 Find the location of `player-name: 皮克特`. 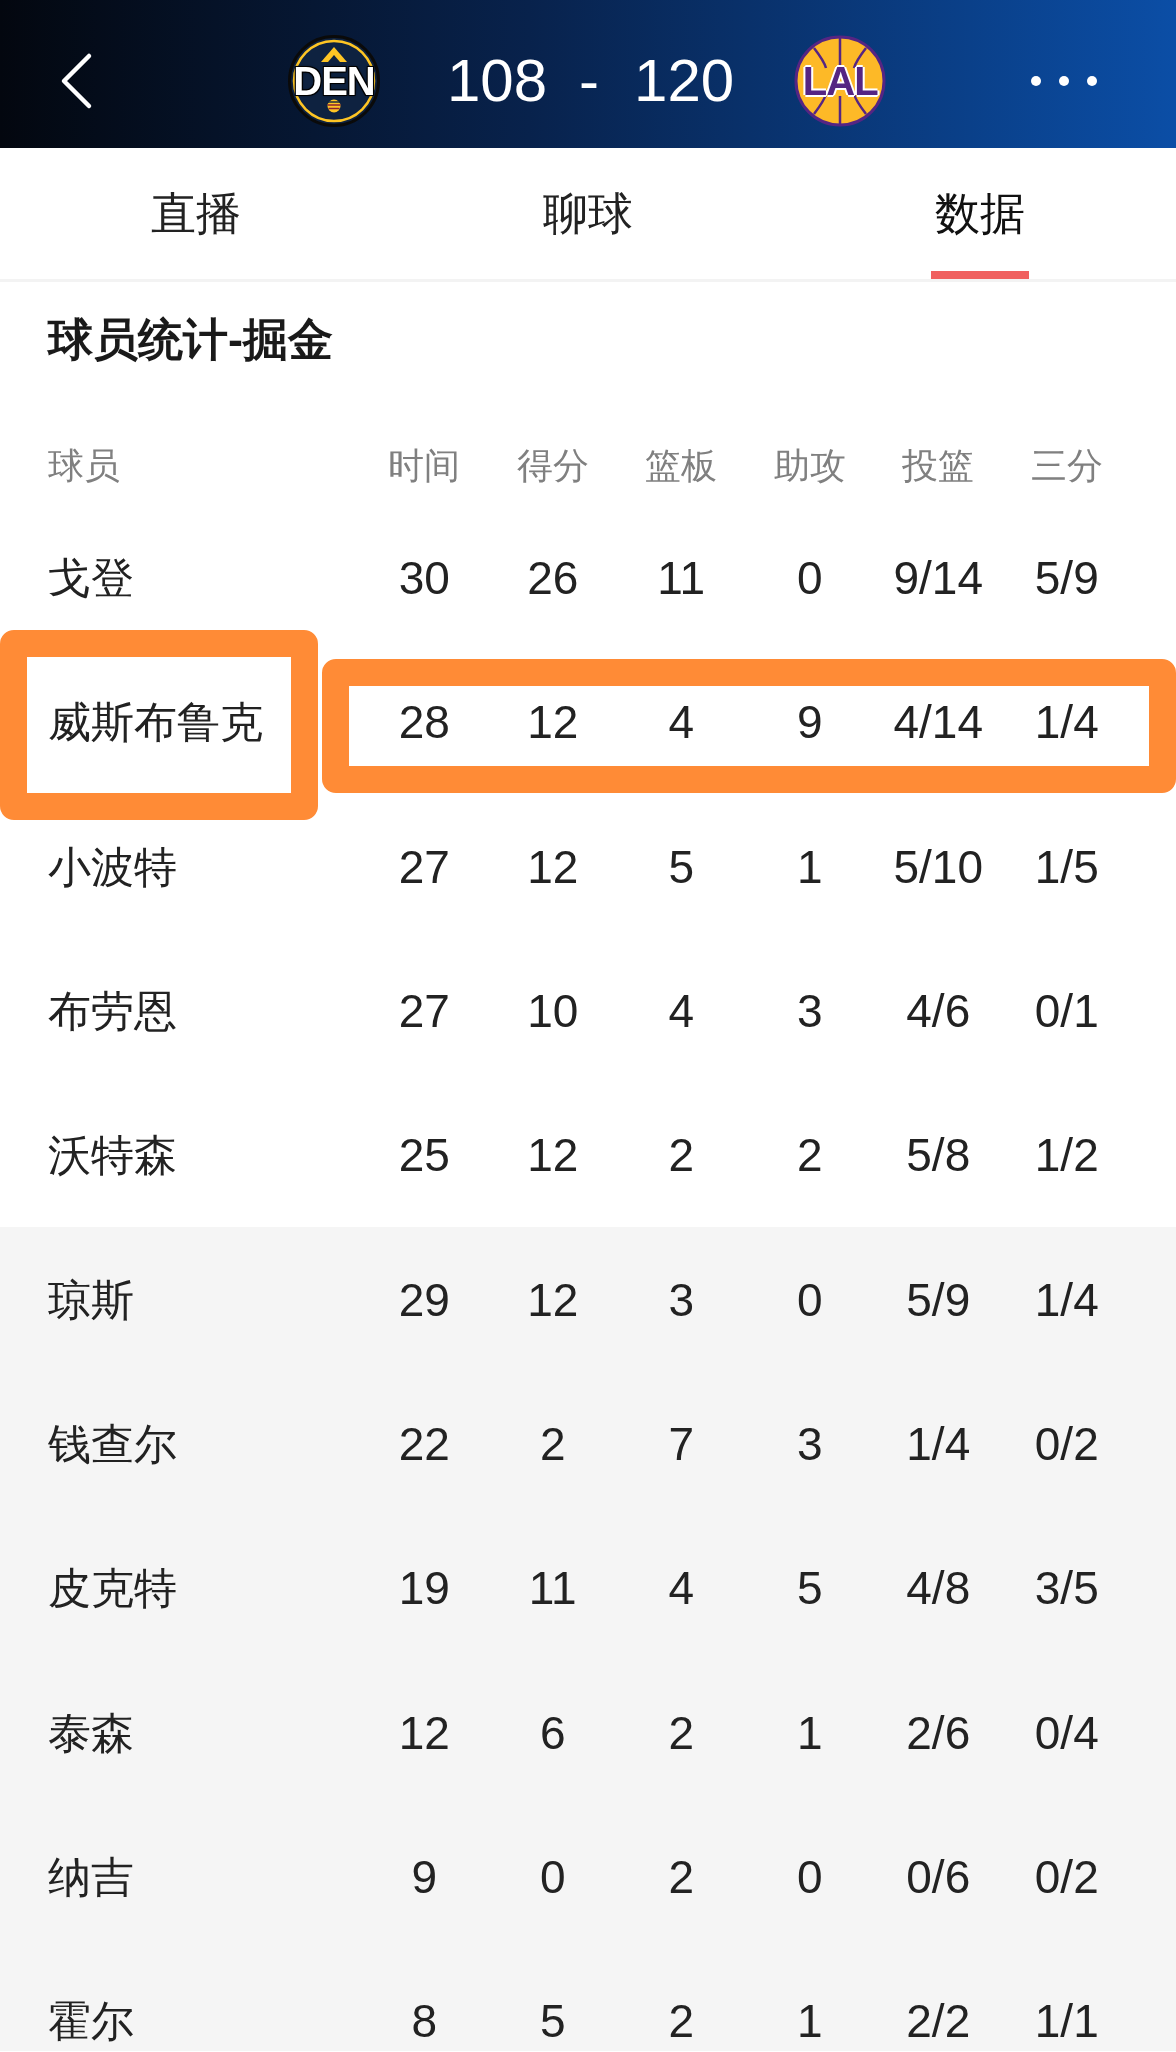

player-name: 皮克特 is located at coordinates (112, 1589).